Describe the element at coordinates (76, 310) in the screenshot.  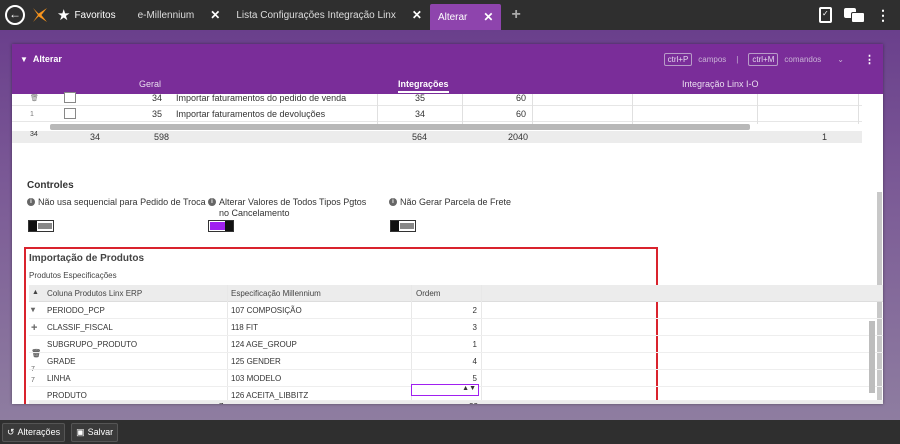
I see `cell-coluna: PERIODO_PCP` at that location.